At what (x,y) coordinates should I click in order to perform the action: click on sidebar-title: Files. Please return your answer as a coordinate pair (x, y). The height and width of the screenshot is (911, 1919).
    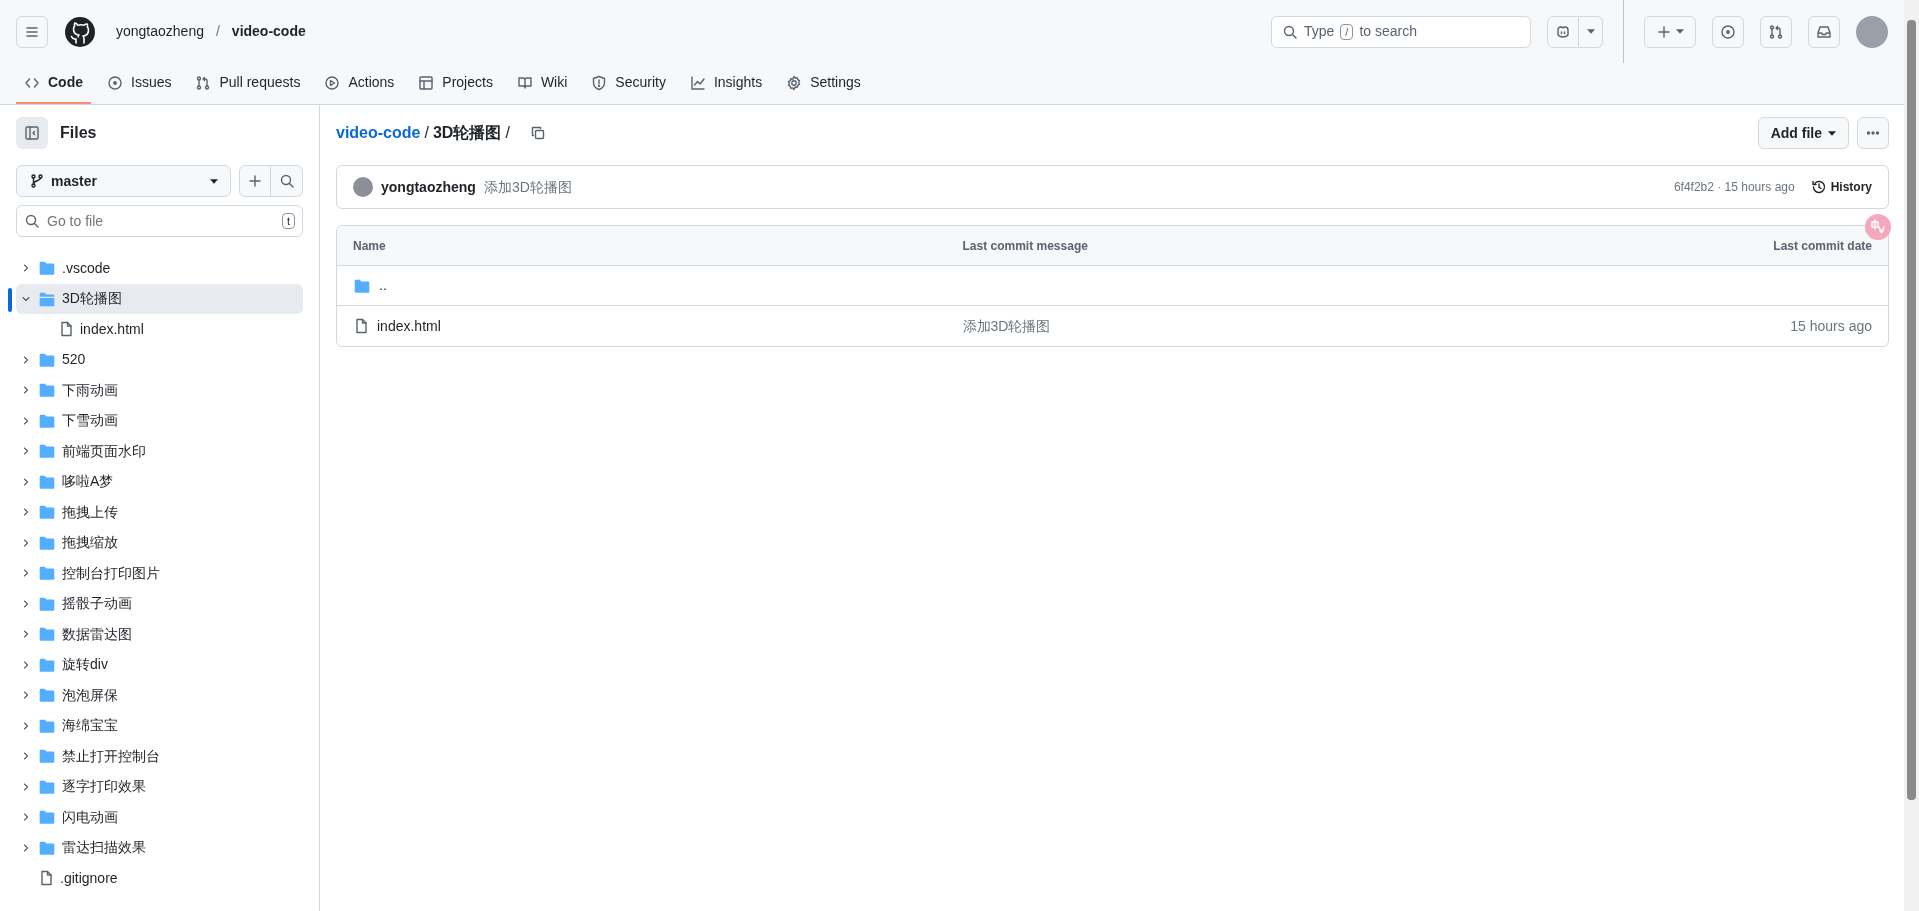
    Looking at the image, I should click on (78, 133).